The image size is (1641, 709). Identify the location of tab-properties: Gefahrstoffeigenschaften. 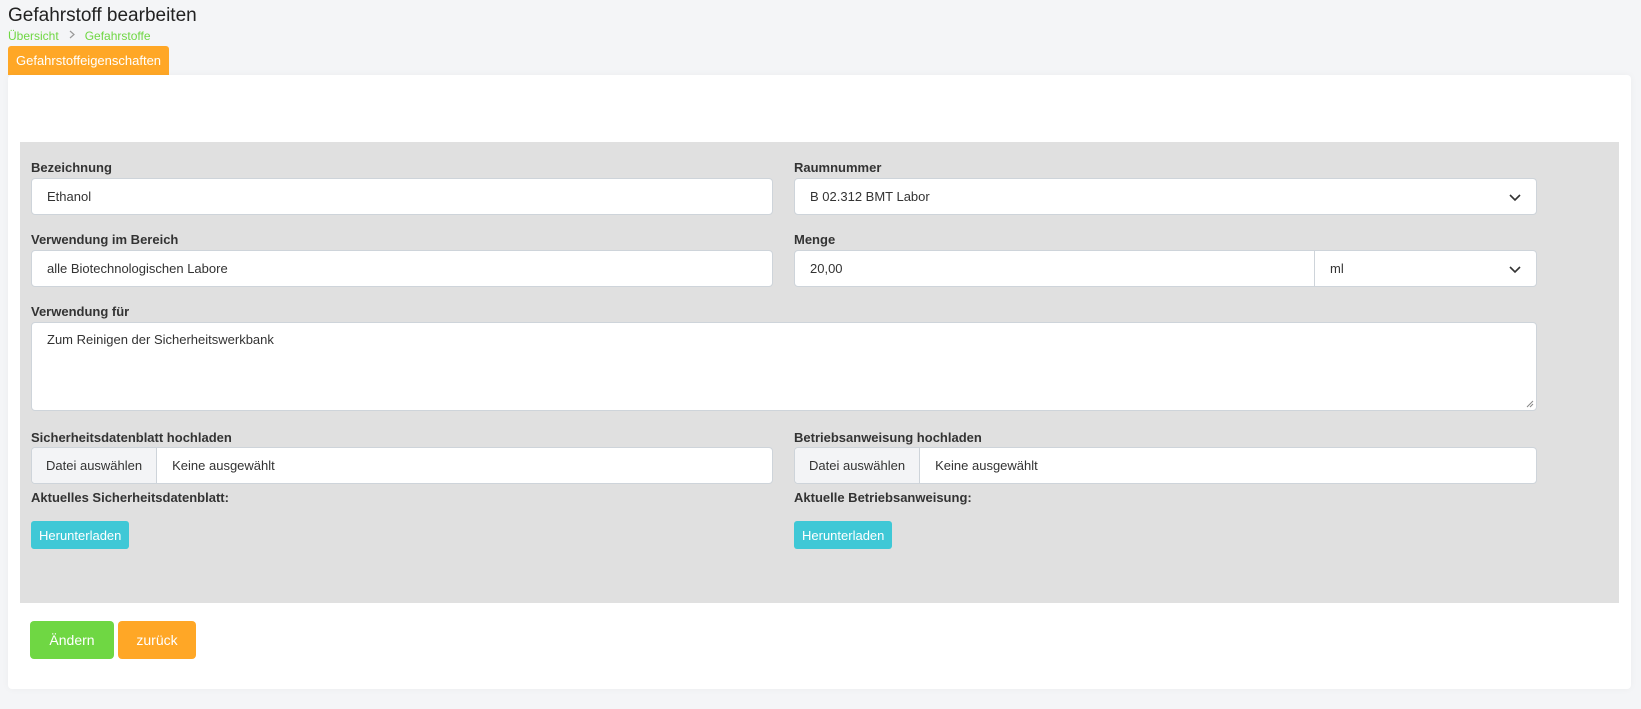
(89, 60).